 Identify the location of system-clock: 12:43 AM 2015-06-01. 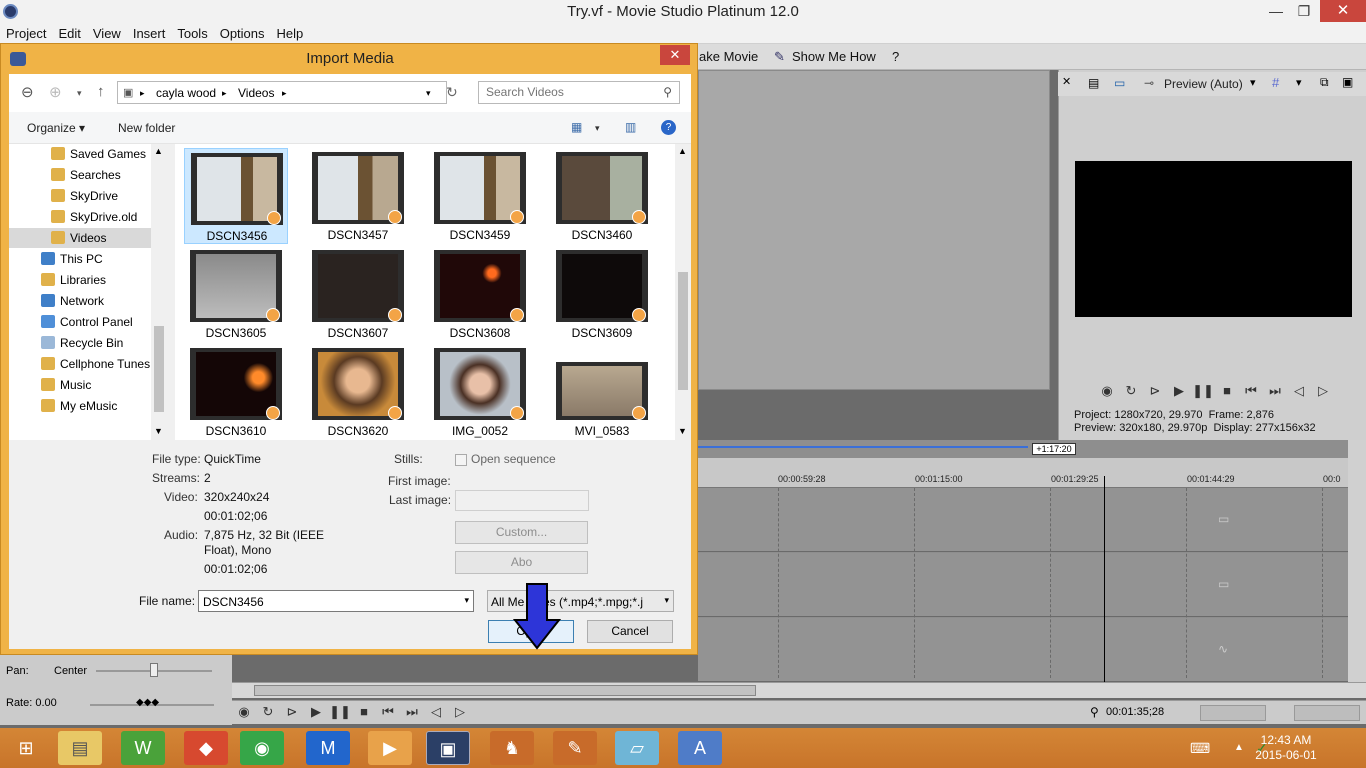
(1286, 748).